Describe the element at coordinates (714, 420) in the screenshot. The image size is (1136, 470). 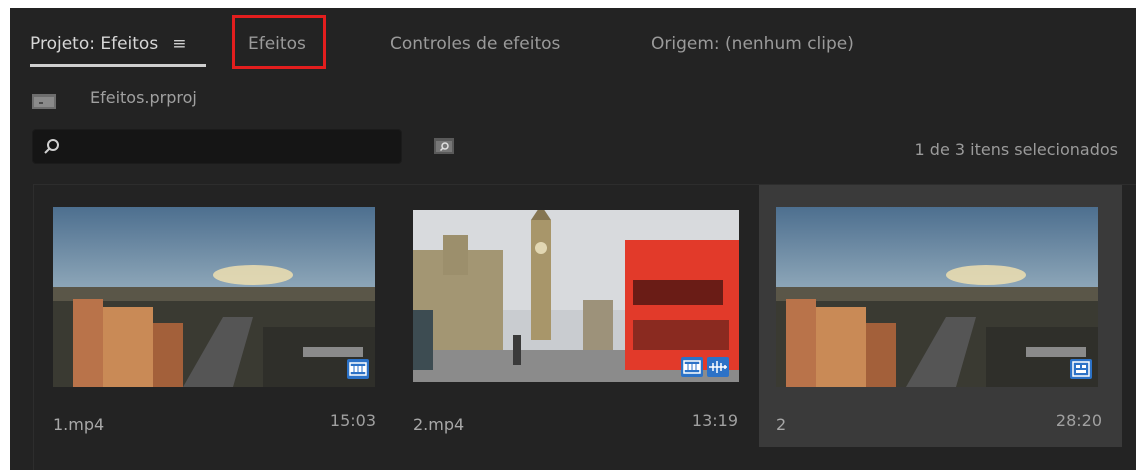
I see `clip-duration: 13:19` at that location.